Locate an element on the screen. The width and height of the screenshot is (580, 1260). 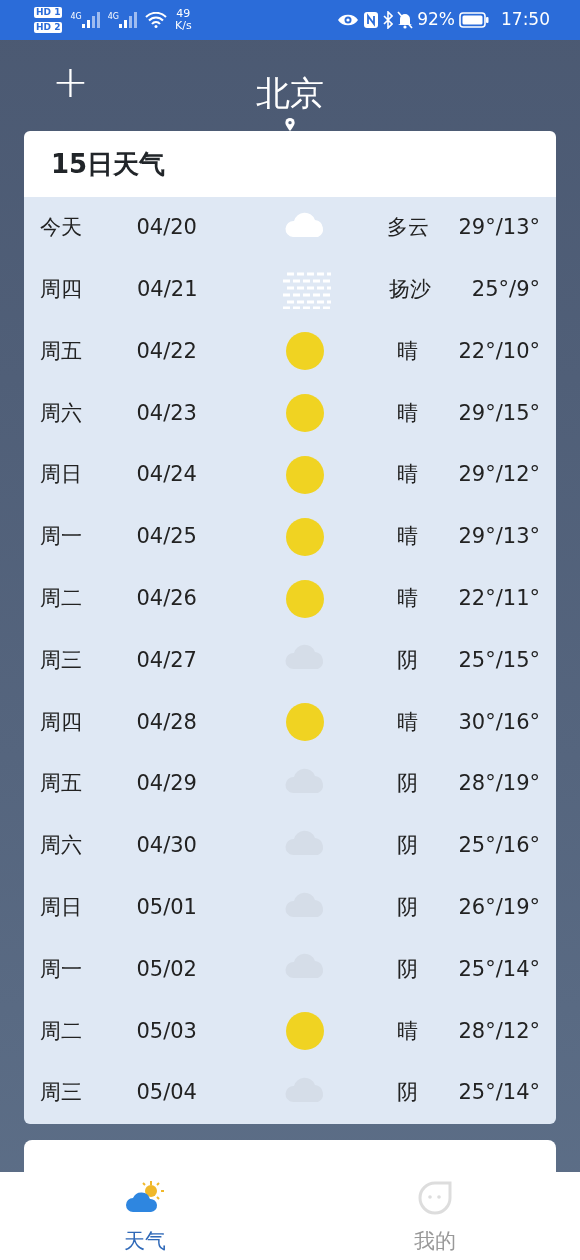
sim-label: HD 2 is located at coordinates (48, 27).